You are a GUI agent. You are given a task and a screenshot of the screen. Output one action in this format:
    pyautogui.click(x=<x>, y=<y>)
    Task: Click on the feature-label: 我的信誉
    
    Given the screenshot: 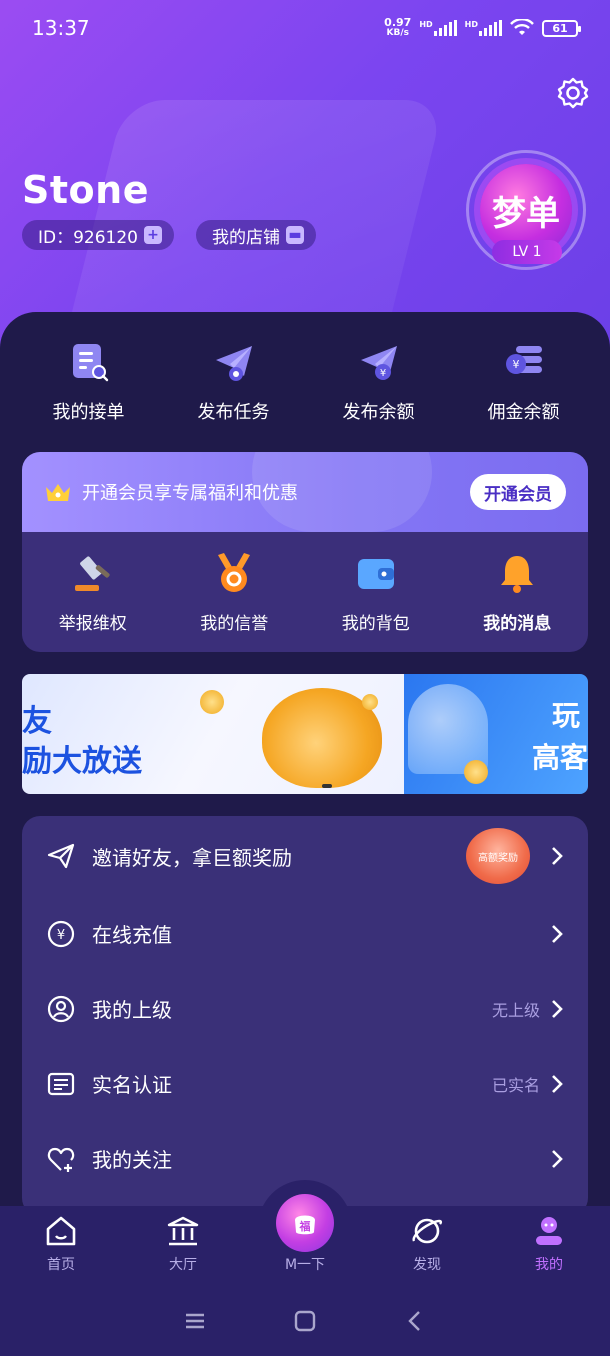 What is the action you would take?
    pyautogui.click(x=234, y=623)
    